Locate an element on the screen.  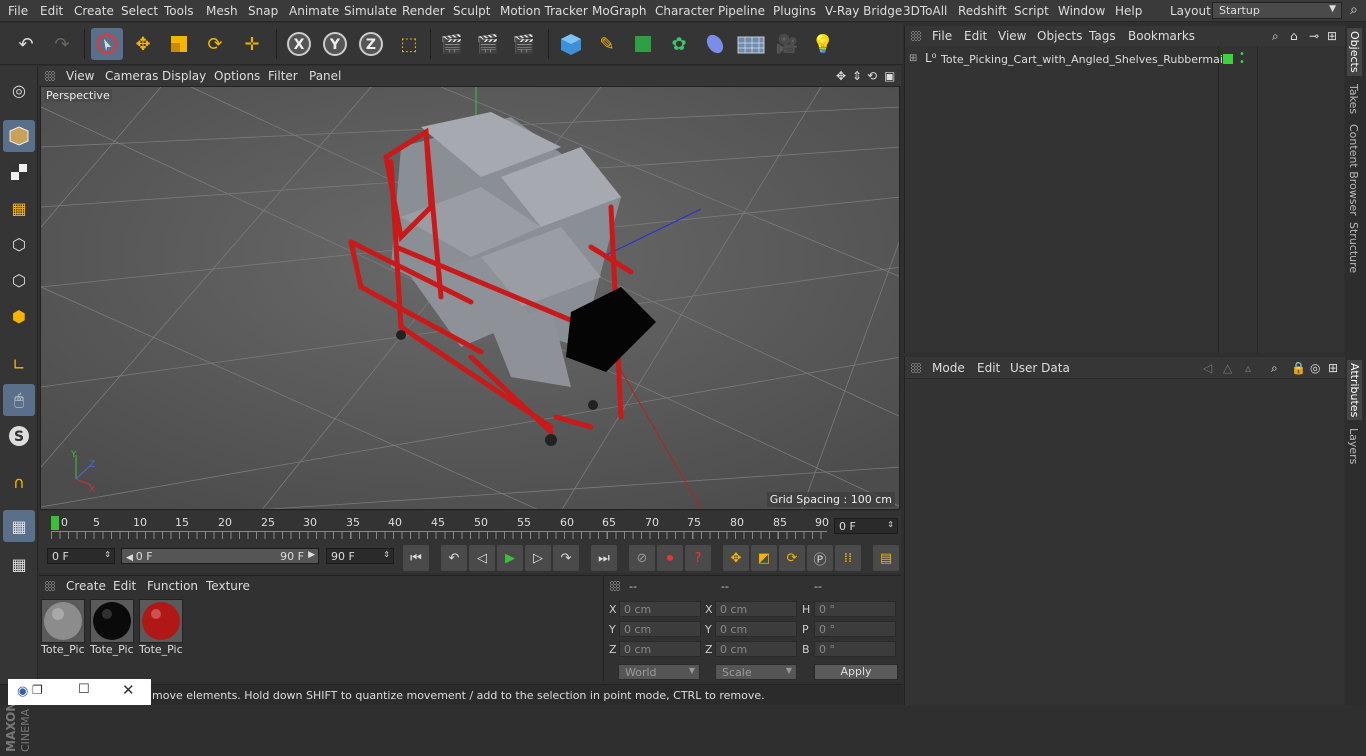
tab-content-browser: Content Browser is located at coordinates (1353, 170).